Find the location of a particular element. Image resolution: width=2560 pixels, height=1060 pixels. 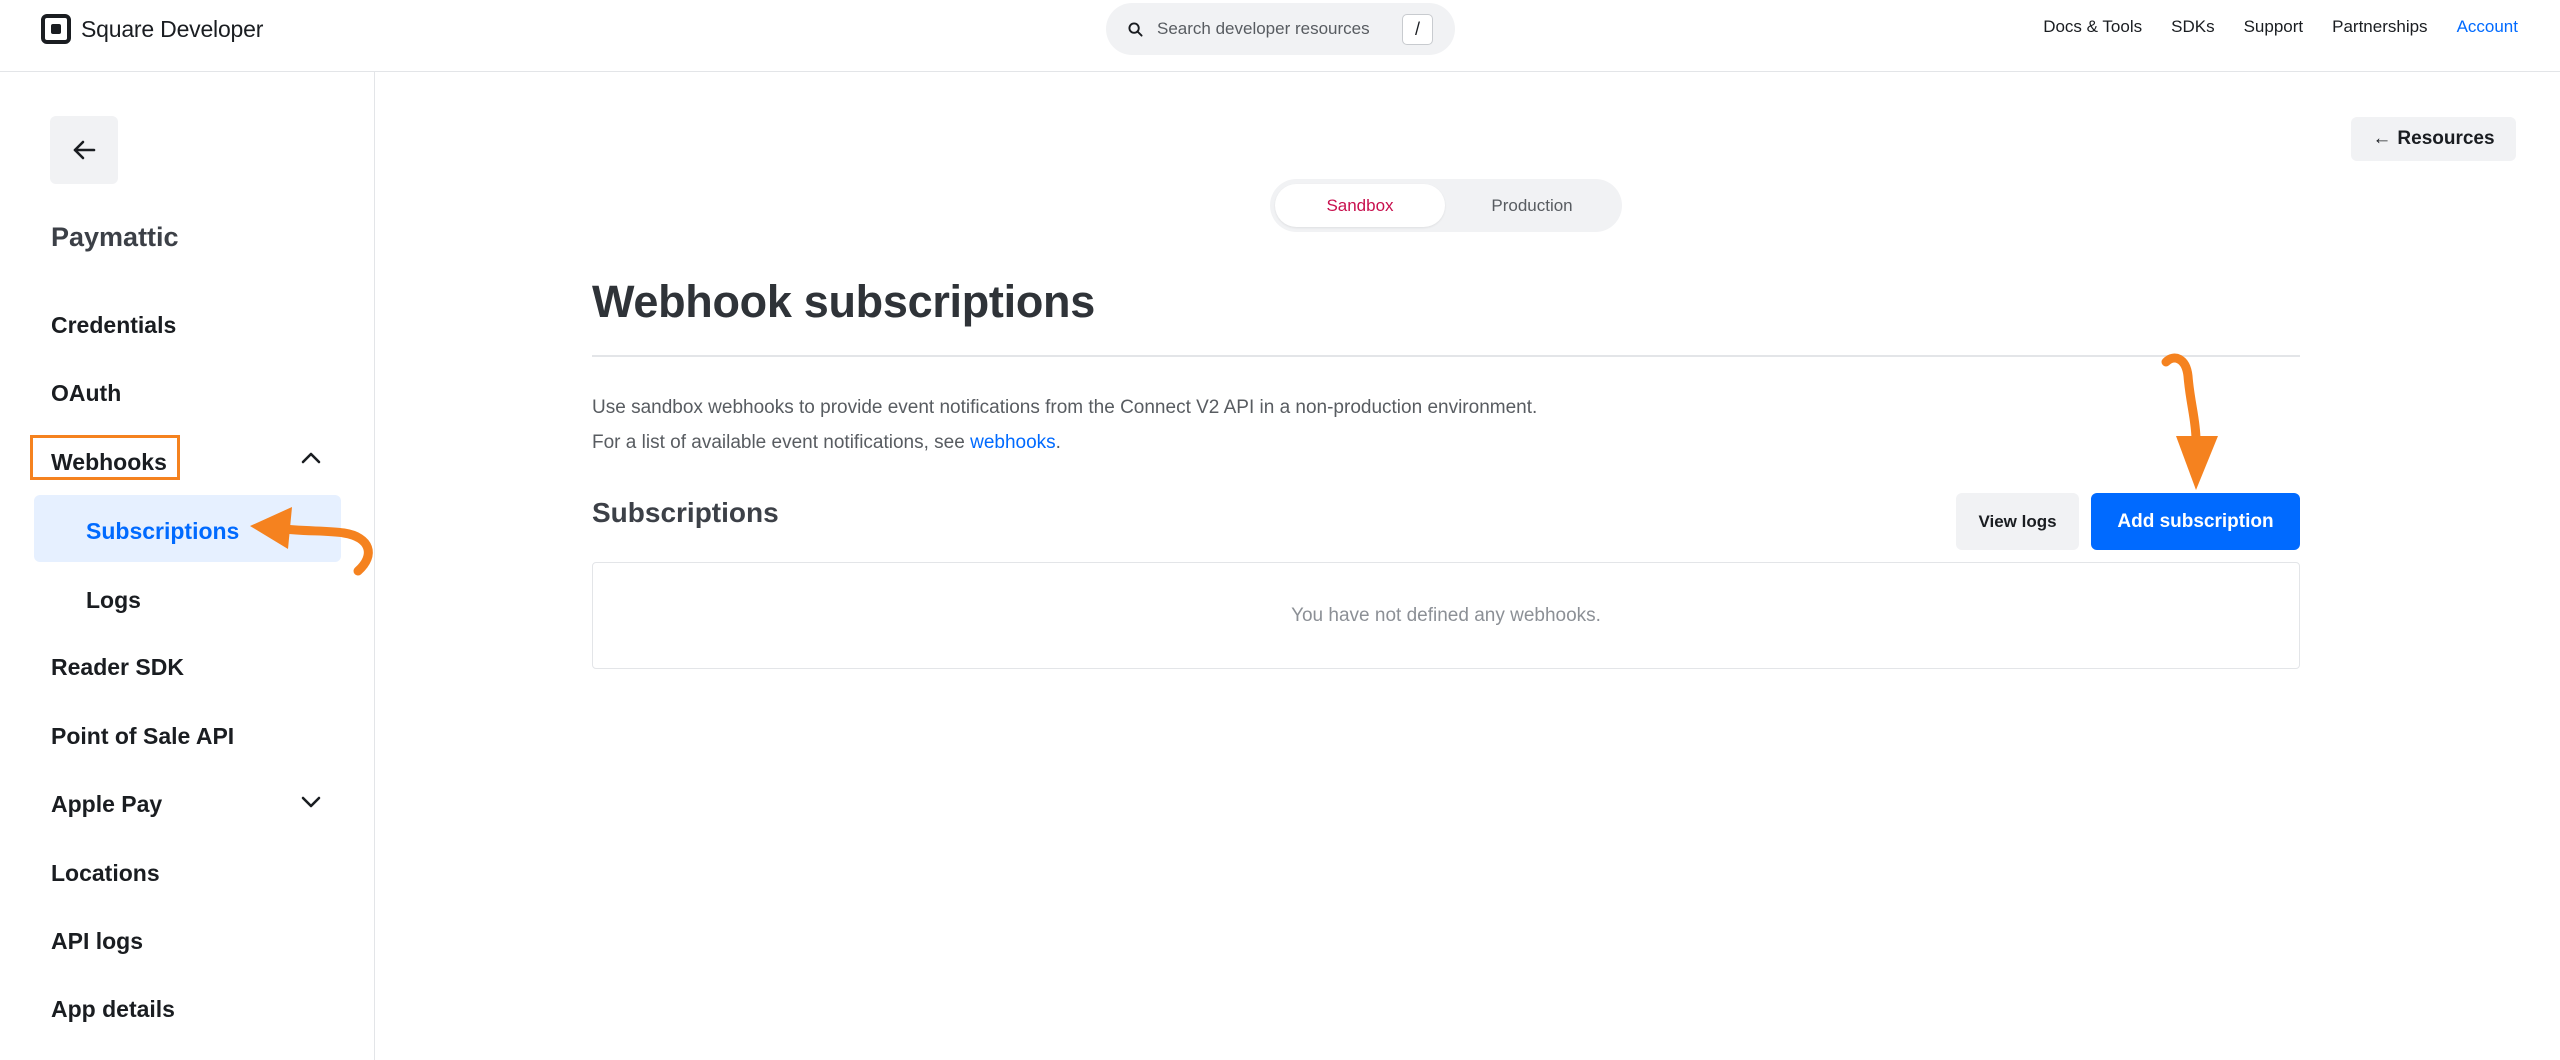

env-option-production: Production is located at coordinates (1532, 205).